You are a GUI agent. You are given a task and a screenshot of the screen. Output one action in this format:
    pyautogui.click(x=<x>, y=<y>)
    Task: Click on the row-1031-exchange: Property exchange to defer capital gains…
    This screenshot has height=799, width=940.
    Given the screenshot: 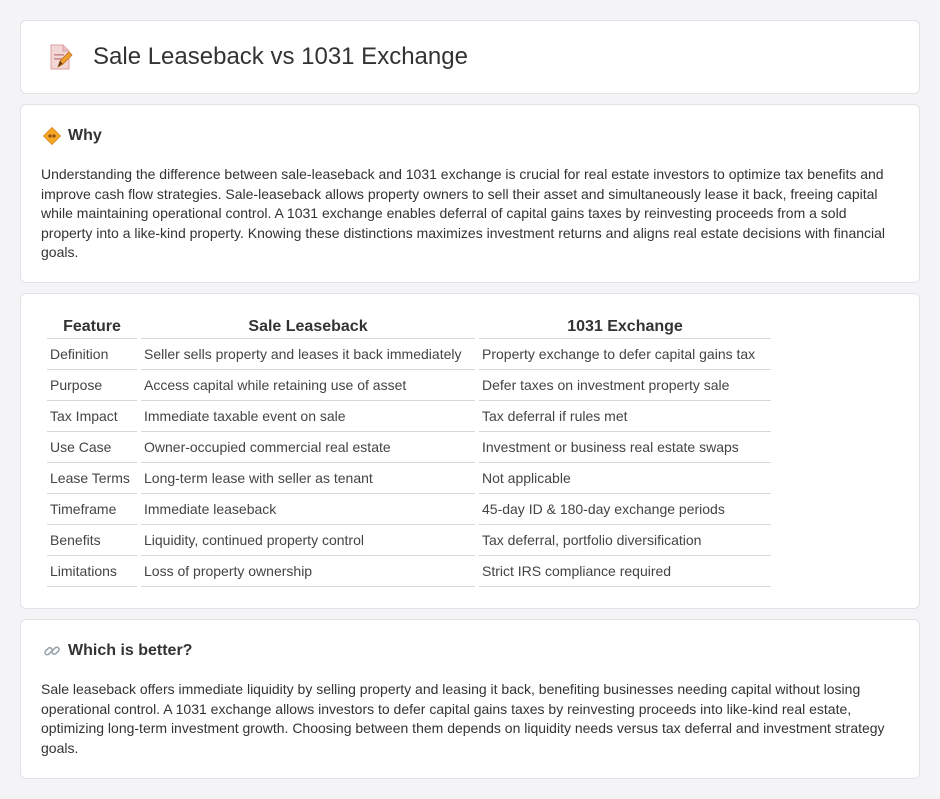 What is the action you would take?
    pyautogui.click(x=625, y=354)
    